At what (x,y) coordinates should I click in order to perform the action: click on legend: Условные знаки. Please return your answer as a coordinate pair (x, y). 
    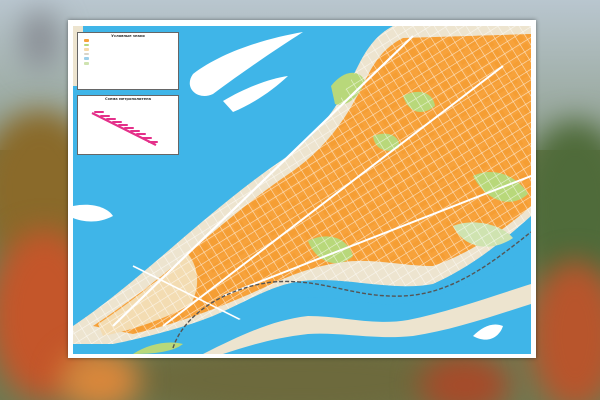
    Looking at the image, I should click on (128, 61).